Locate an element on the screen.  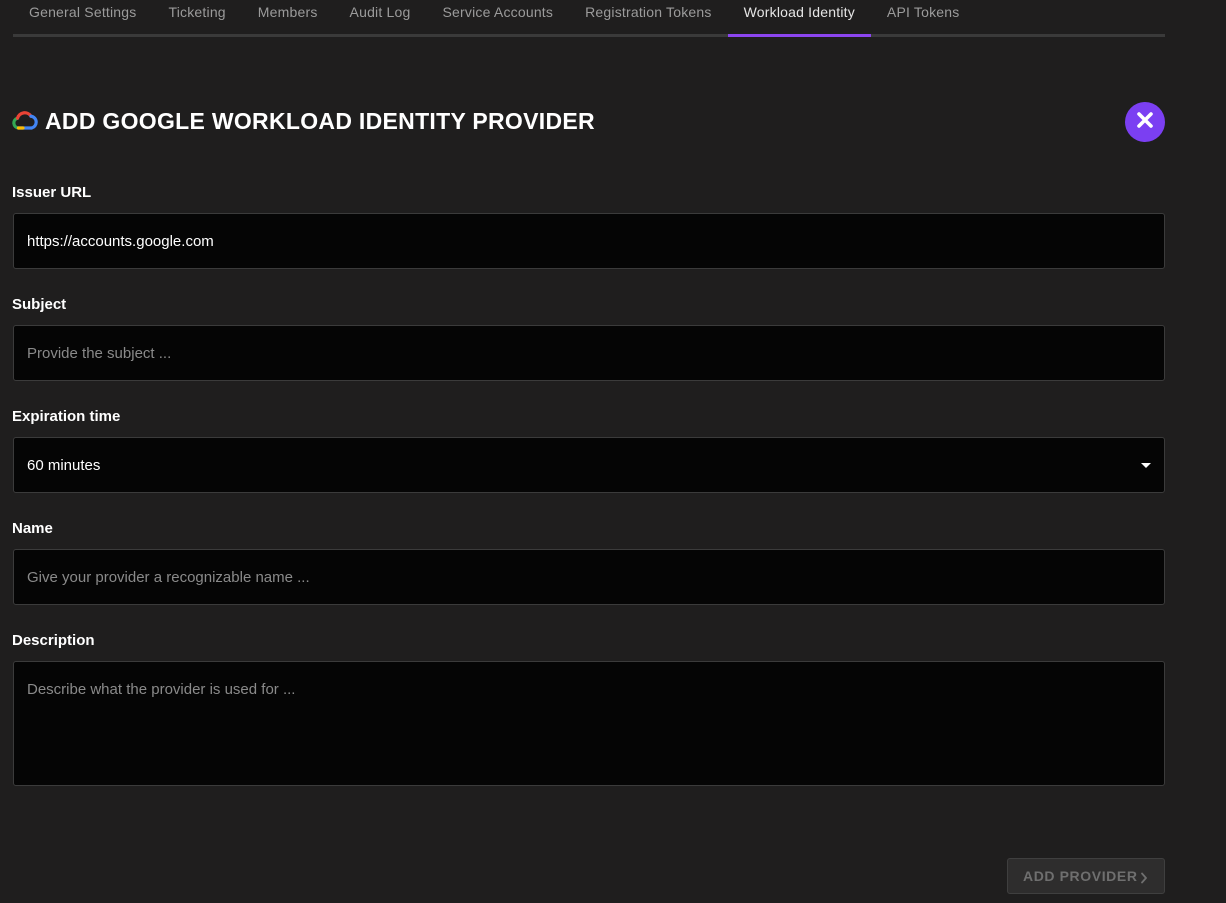
google-cloud-icon is located at coordinates (25, 121).